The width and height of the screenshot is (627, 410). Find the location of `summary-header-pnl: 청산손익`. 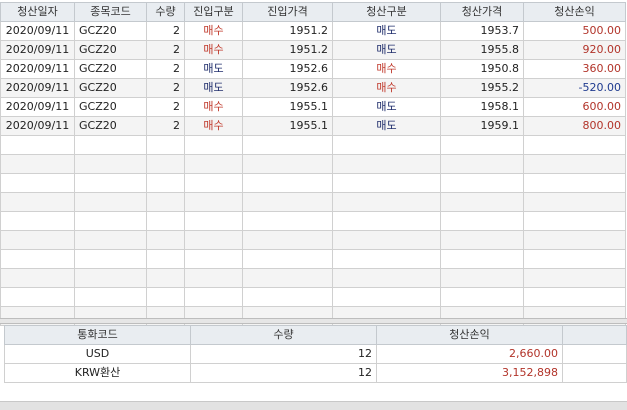

summary-header-pnl: 청산손익 is located at coordinates (469, 335).